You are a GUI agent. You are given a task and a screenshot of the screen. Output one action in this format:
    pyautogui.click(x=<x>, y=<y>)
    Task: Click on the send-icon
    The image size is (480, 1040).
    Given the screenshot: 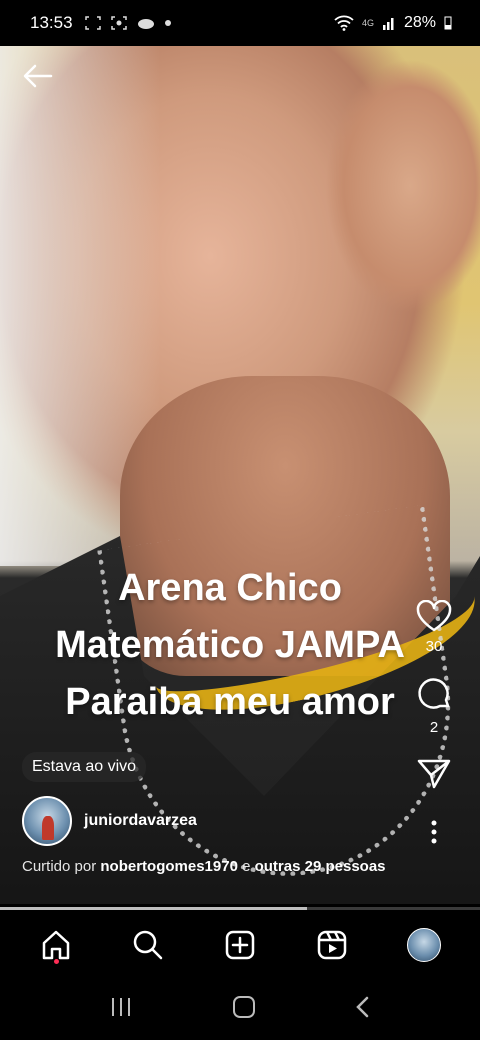 What is the action you would take?
    pyautogui.click(x=434, y=774)
    